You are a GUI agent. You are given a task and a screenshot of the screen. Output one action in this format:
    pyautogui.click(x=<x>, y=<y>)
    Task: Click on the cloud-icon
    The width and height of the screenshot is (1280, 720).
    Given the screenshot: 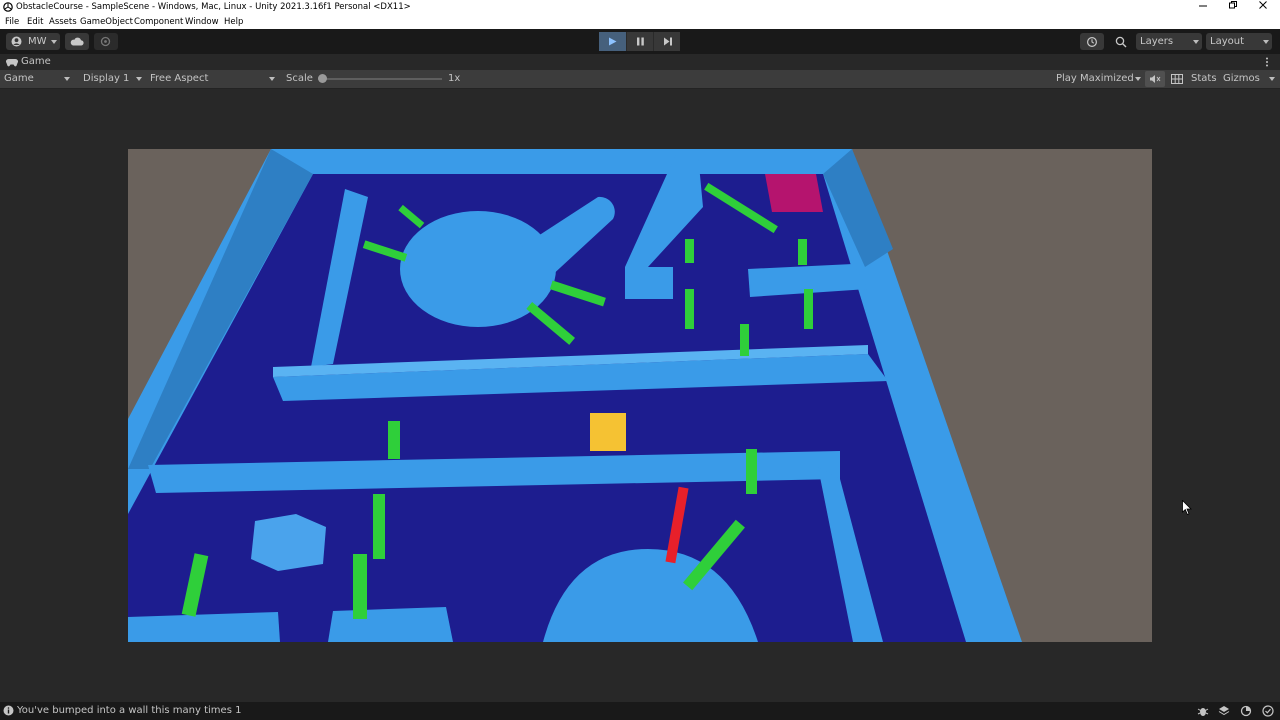 What is the action you would take?
    pyautogui.click(x=77, y=41)
    